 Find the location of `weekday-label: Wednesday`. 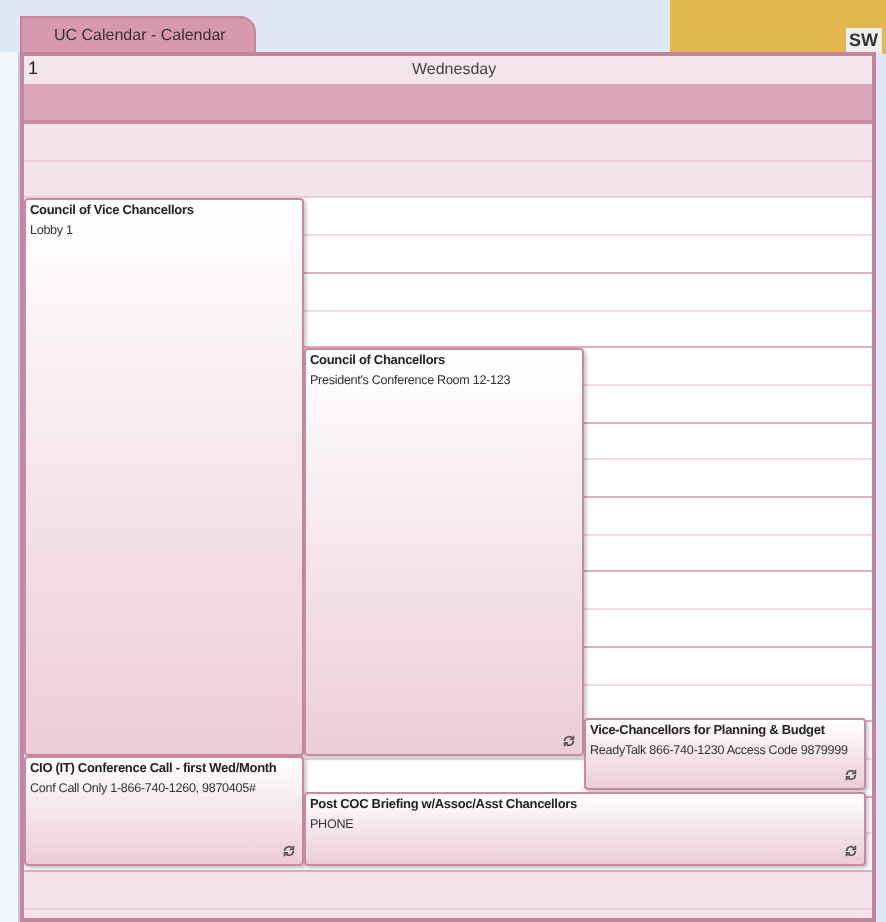

weekday-label: Wednesday is located at coordinates (454, 70).